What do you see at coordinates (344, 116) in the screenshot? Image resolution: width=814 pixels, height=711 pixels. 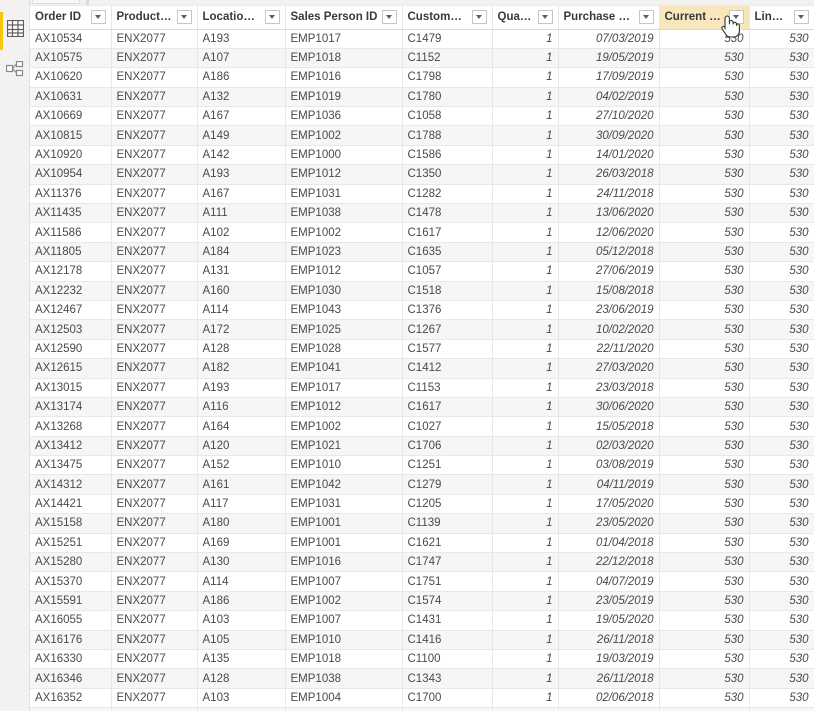 I see `table-cell: EMP1036` at bounding box center [344, 116].